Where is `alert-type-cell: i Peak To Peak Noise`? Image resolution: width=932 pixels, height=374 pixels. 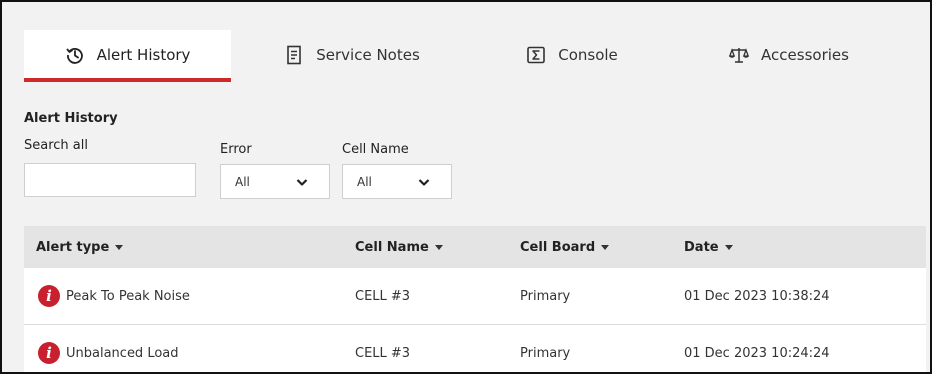 alert-type-cell: i Peak To Peak Noise is located at coordinates (114, 296).